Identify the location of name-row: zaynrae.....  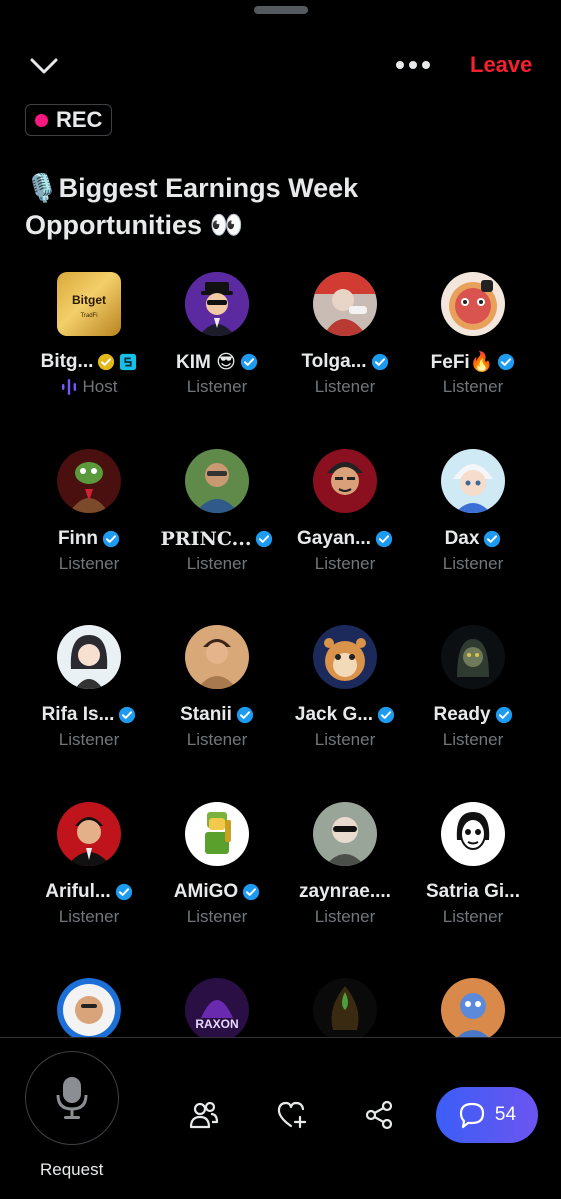
(345, 892).